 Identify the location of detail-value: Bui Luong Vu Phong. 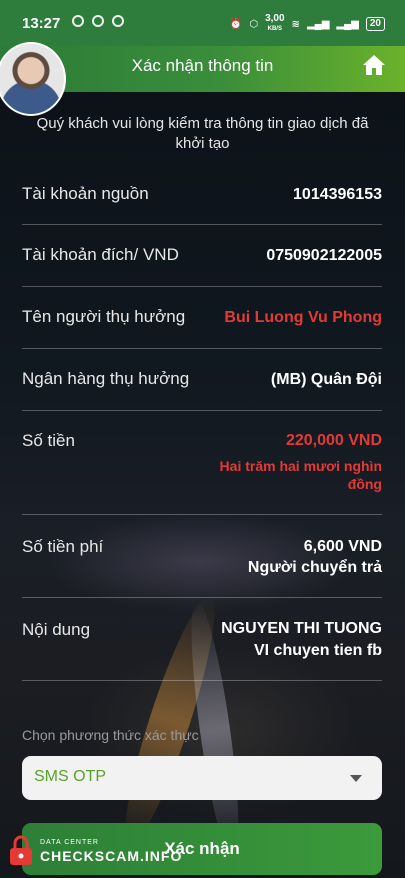
(303, 317).